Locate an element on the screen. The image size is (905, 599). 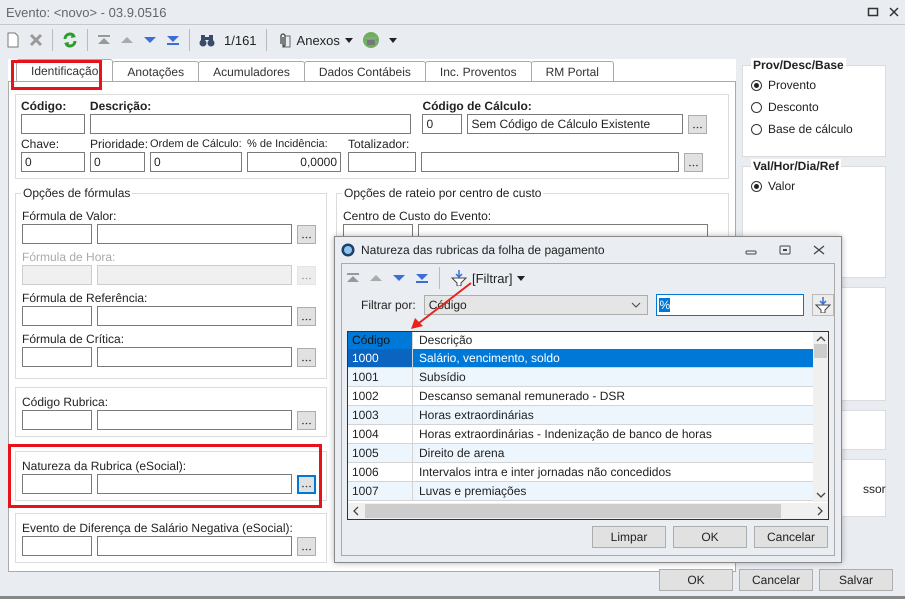
table-cell: 1001 is located at coordinates (380, 377).